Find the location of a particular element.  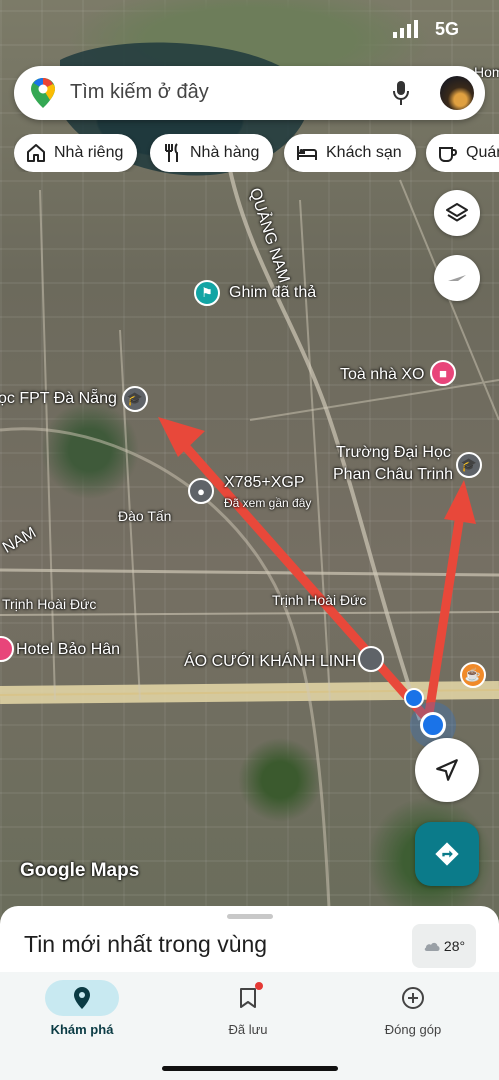

chip-hotel-label: Khách sạn is located at coordinates (364, 152).